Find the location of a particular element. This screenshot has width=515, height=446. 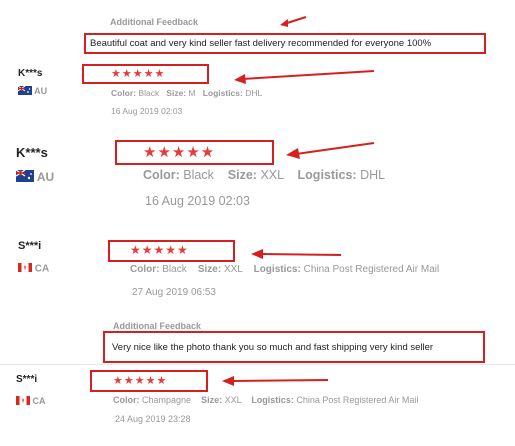

review-date: 27 Aug 2019 06:53 is located at coordinates (174, 292).